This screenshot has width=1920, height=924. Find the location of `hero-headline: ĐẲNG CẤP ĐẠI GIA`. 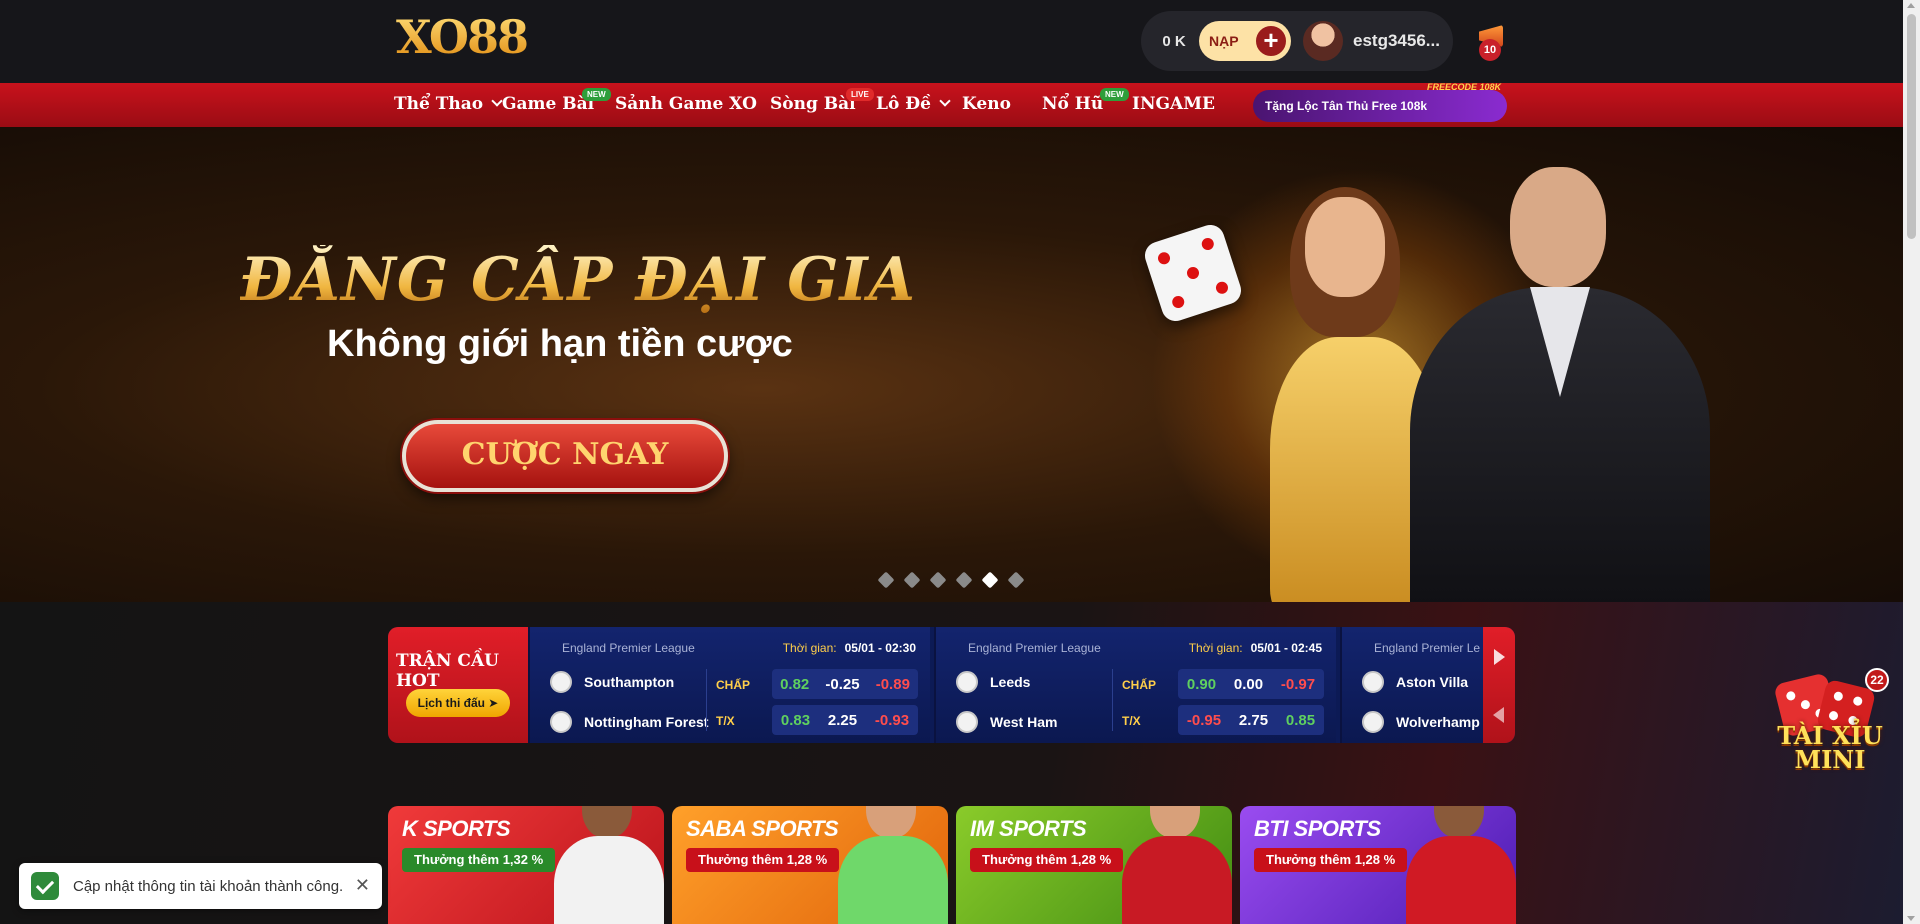

hero-headline: ĐẲNG CẤP ĐẠI GIA is located at coordinates (578, 280).